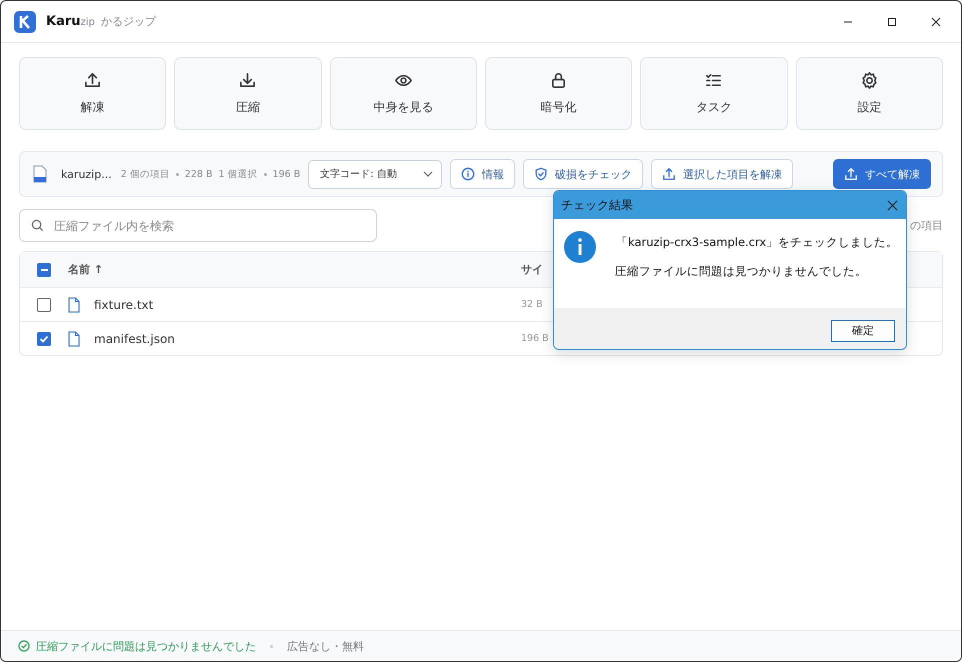  Describe the element at coordinates (428, 174) in the screenshot. I see `chevron-down-icon` at that location.